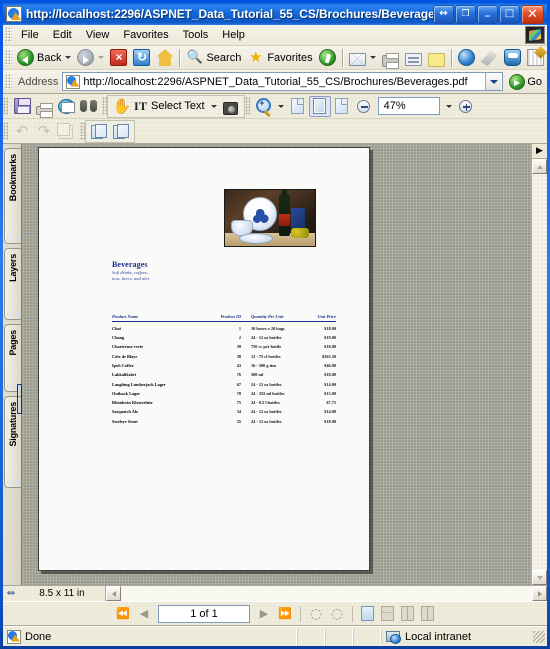  What do you see at coordinates (233, 35) in the screenshot?
I see `menu-help: Help` at bounding box center [233, 35].